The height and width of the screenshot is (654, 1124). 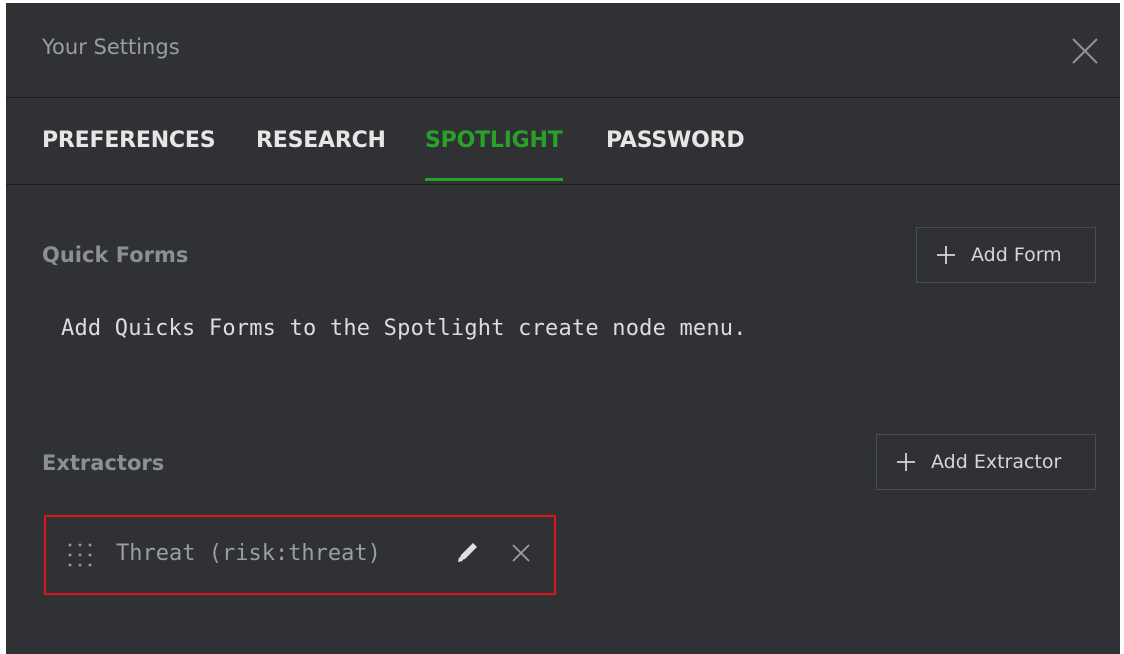 What do you see at coordinates (321, 153) in the screenshot?
I see `tab-research: RESEARCH` at bounding box center [321, 153].